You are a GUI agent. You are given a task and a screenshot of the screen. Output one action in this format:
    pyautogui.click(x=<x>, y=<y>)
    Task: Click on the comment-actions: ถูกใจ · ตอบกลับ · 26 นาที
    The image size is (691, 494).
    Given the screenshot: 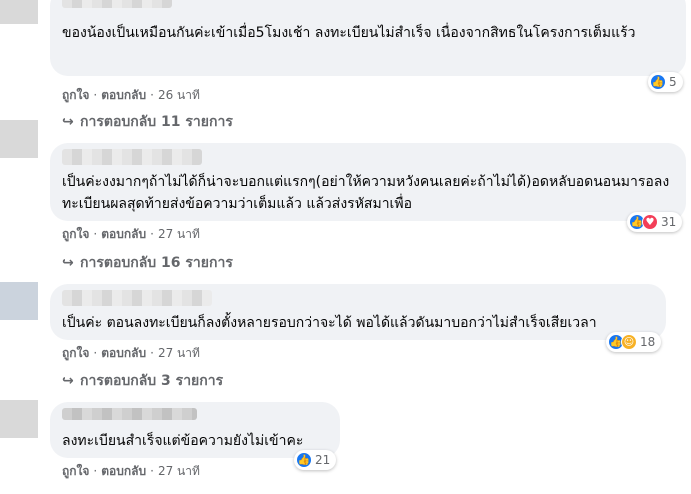 What is the action you would take?
    pyautogui.click(x=131, y=95)
    